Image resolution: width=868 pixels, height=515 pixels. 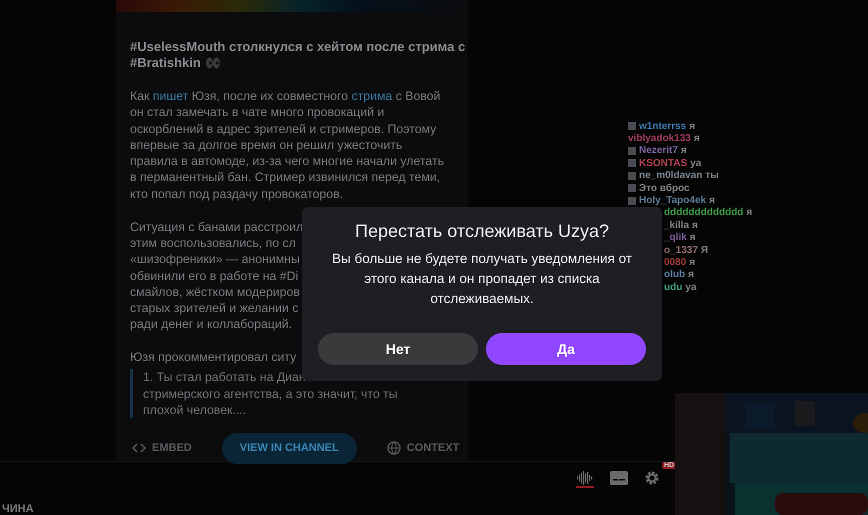 What do you see at coordinates (677, 225) in the screenshot?
I see `chat-username: _killa` at bounding box center [677, 225].